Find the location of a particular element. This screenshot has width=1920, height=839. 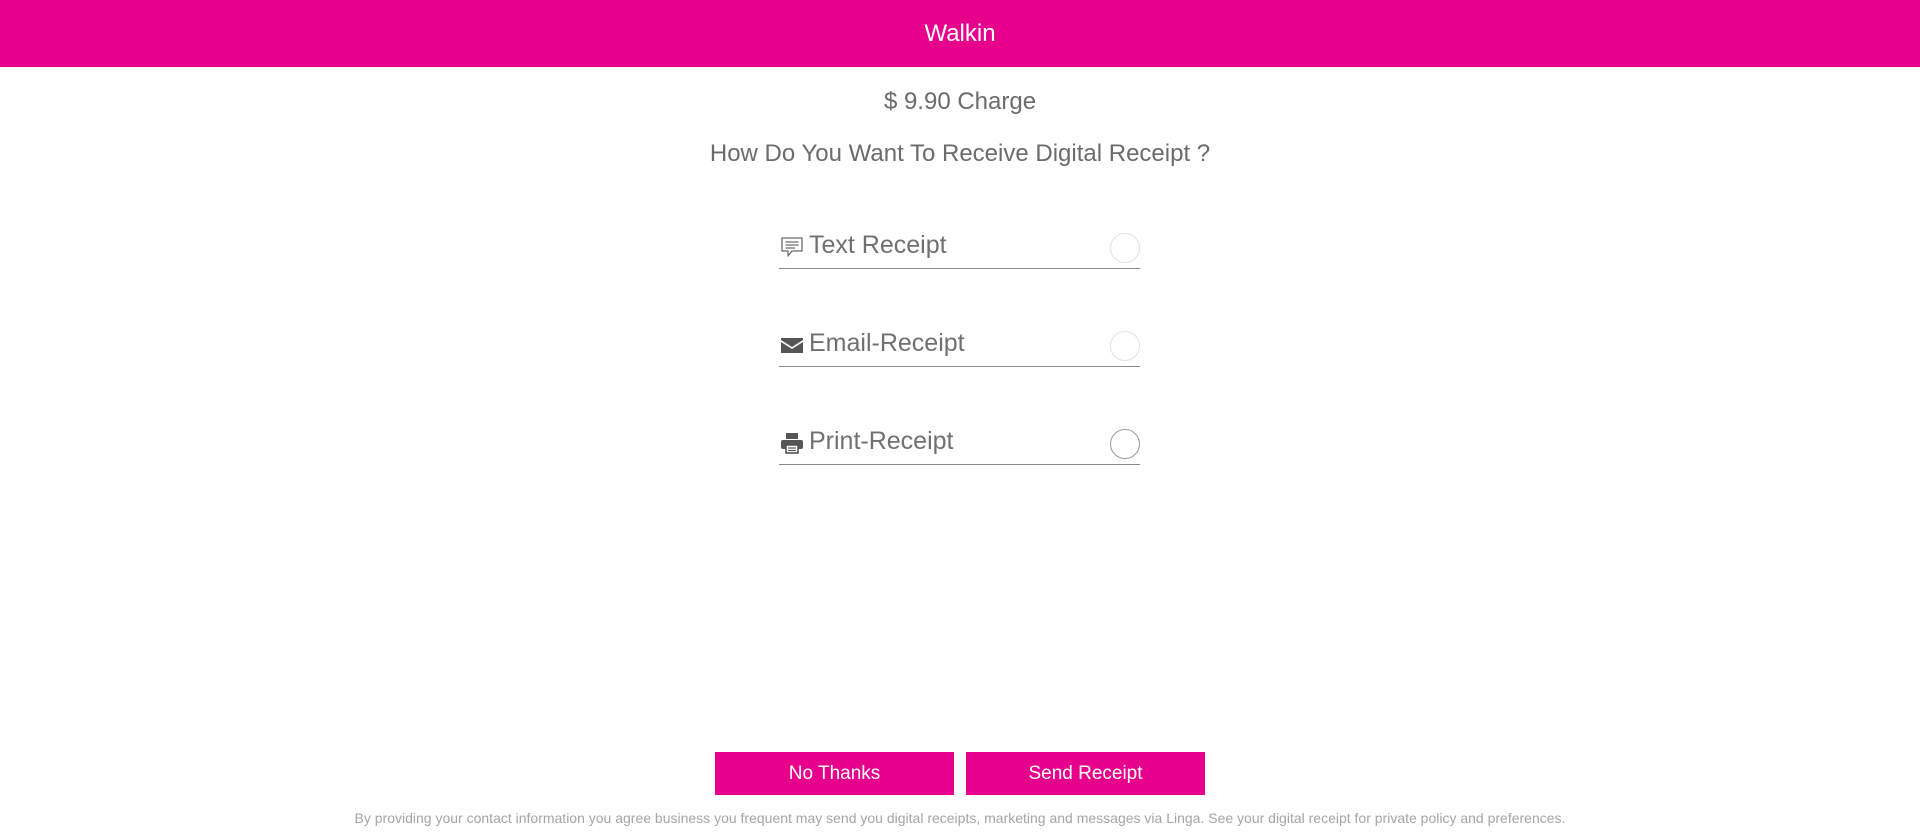

header-bar: Walkin is located at coordinates (960, 33).